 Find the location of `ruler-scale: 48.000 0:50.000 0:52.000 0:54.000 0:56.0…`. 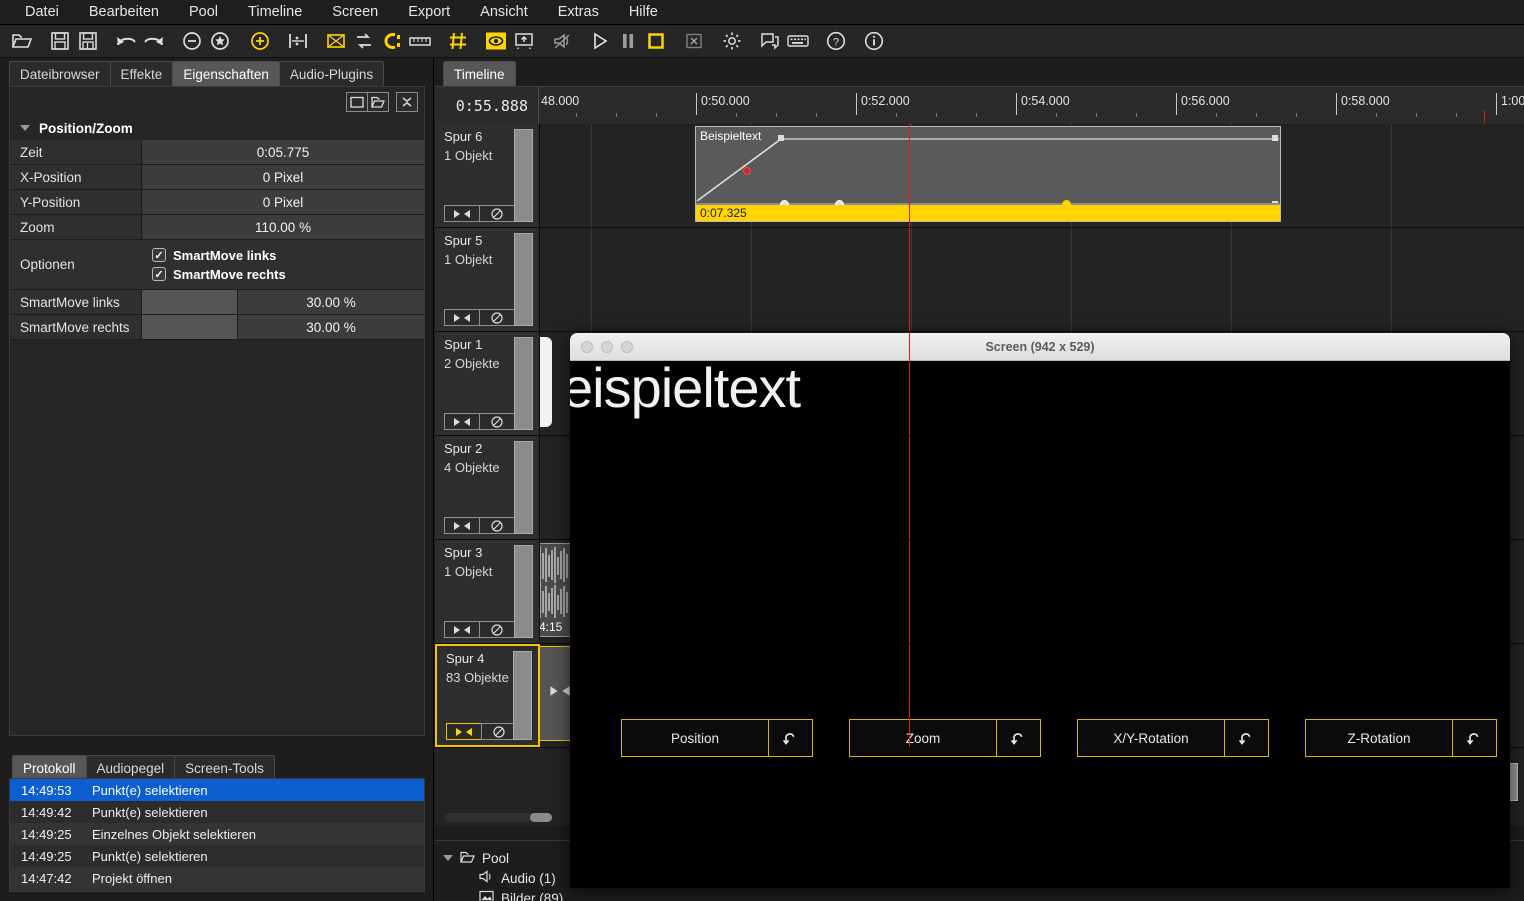

ruler-scale: 48.000 0:50.000 0:52.000 0:54.000 0:56.0… is located at coordinates (1032, 105).